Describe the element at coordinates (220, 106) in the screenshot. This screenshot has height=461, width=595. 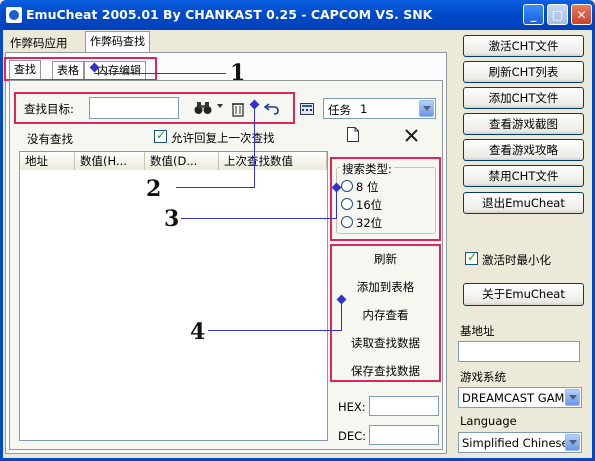
I see `dropdown-arrow-icon` at that location.